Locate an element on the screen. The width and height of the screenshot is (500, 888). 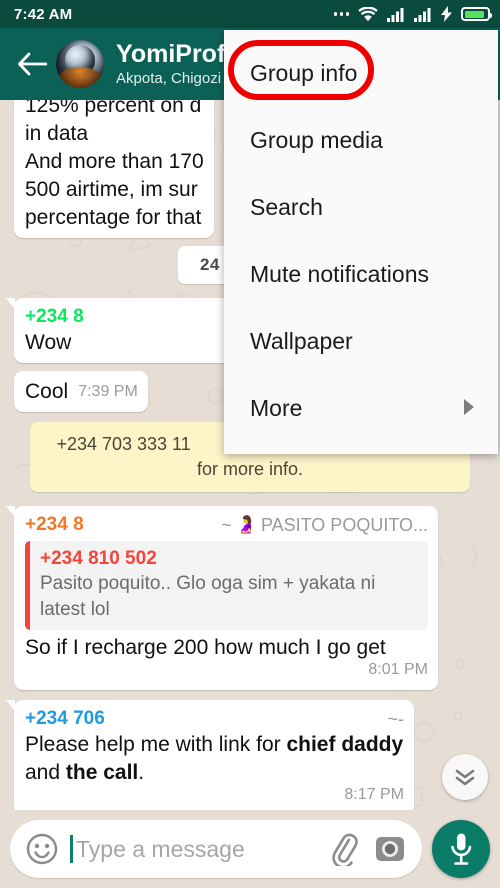
message-text: Cool is located at coordinates (47, 391).